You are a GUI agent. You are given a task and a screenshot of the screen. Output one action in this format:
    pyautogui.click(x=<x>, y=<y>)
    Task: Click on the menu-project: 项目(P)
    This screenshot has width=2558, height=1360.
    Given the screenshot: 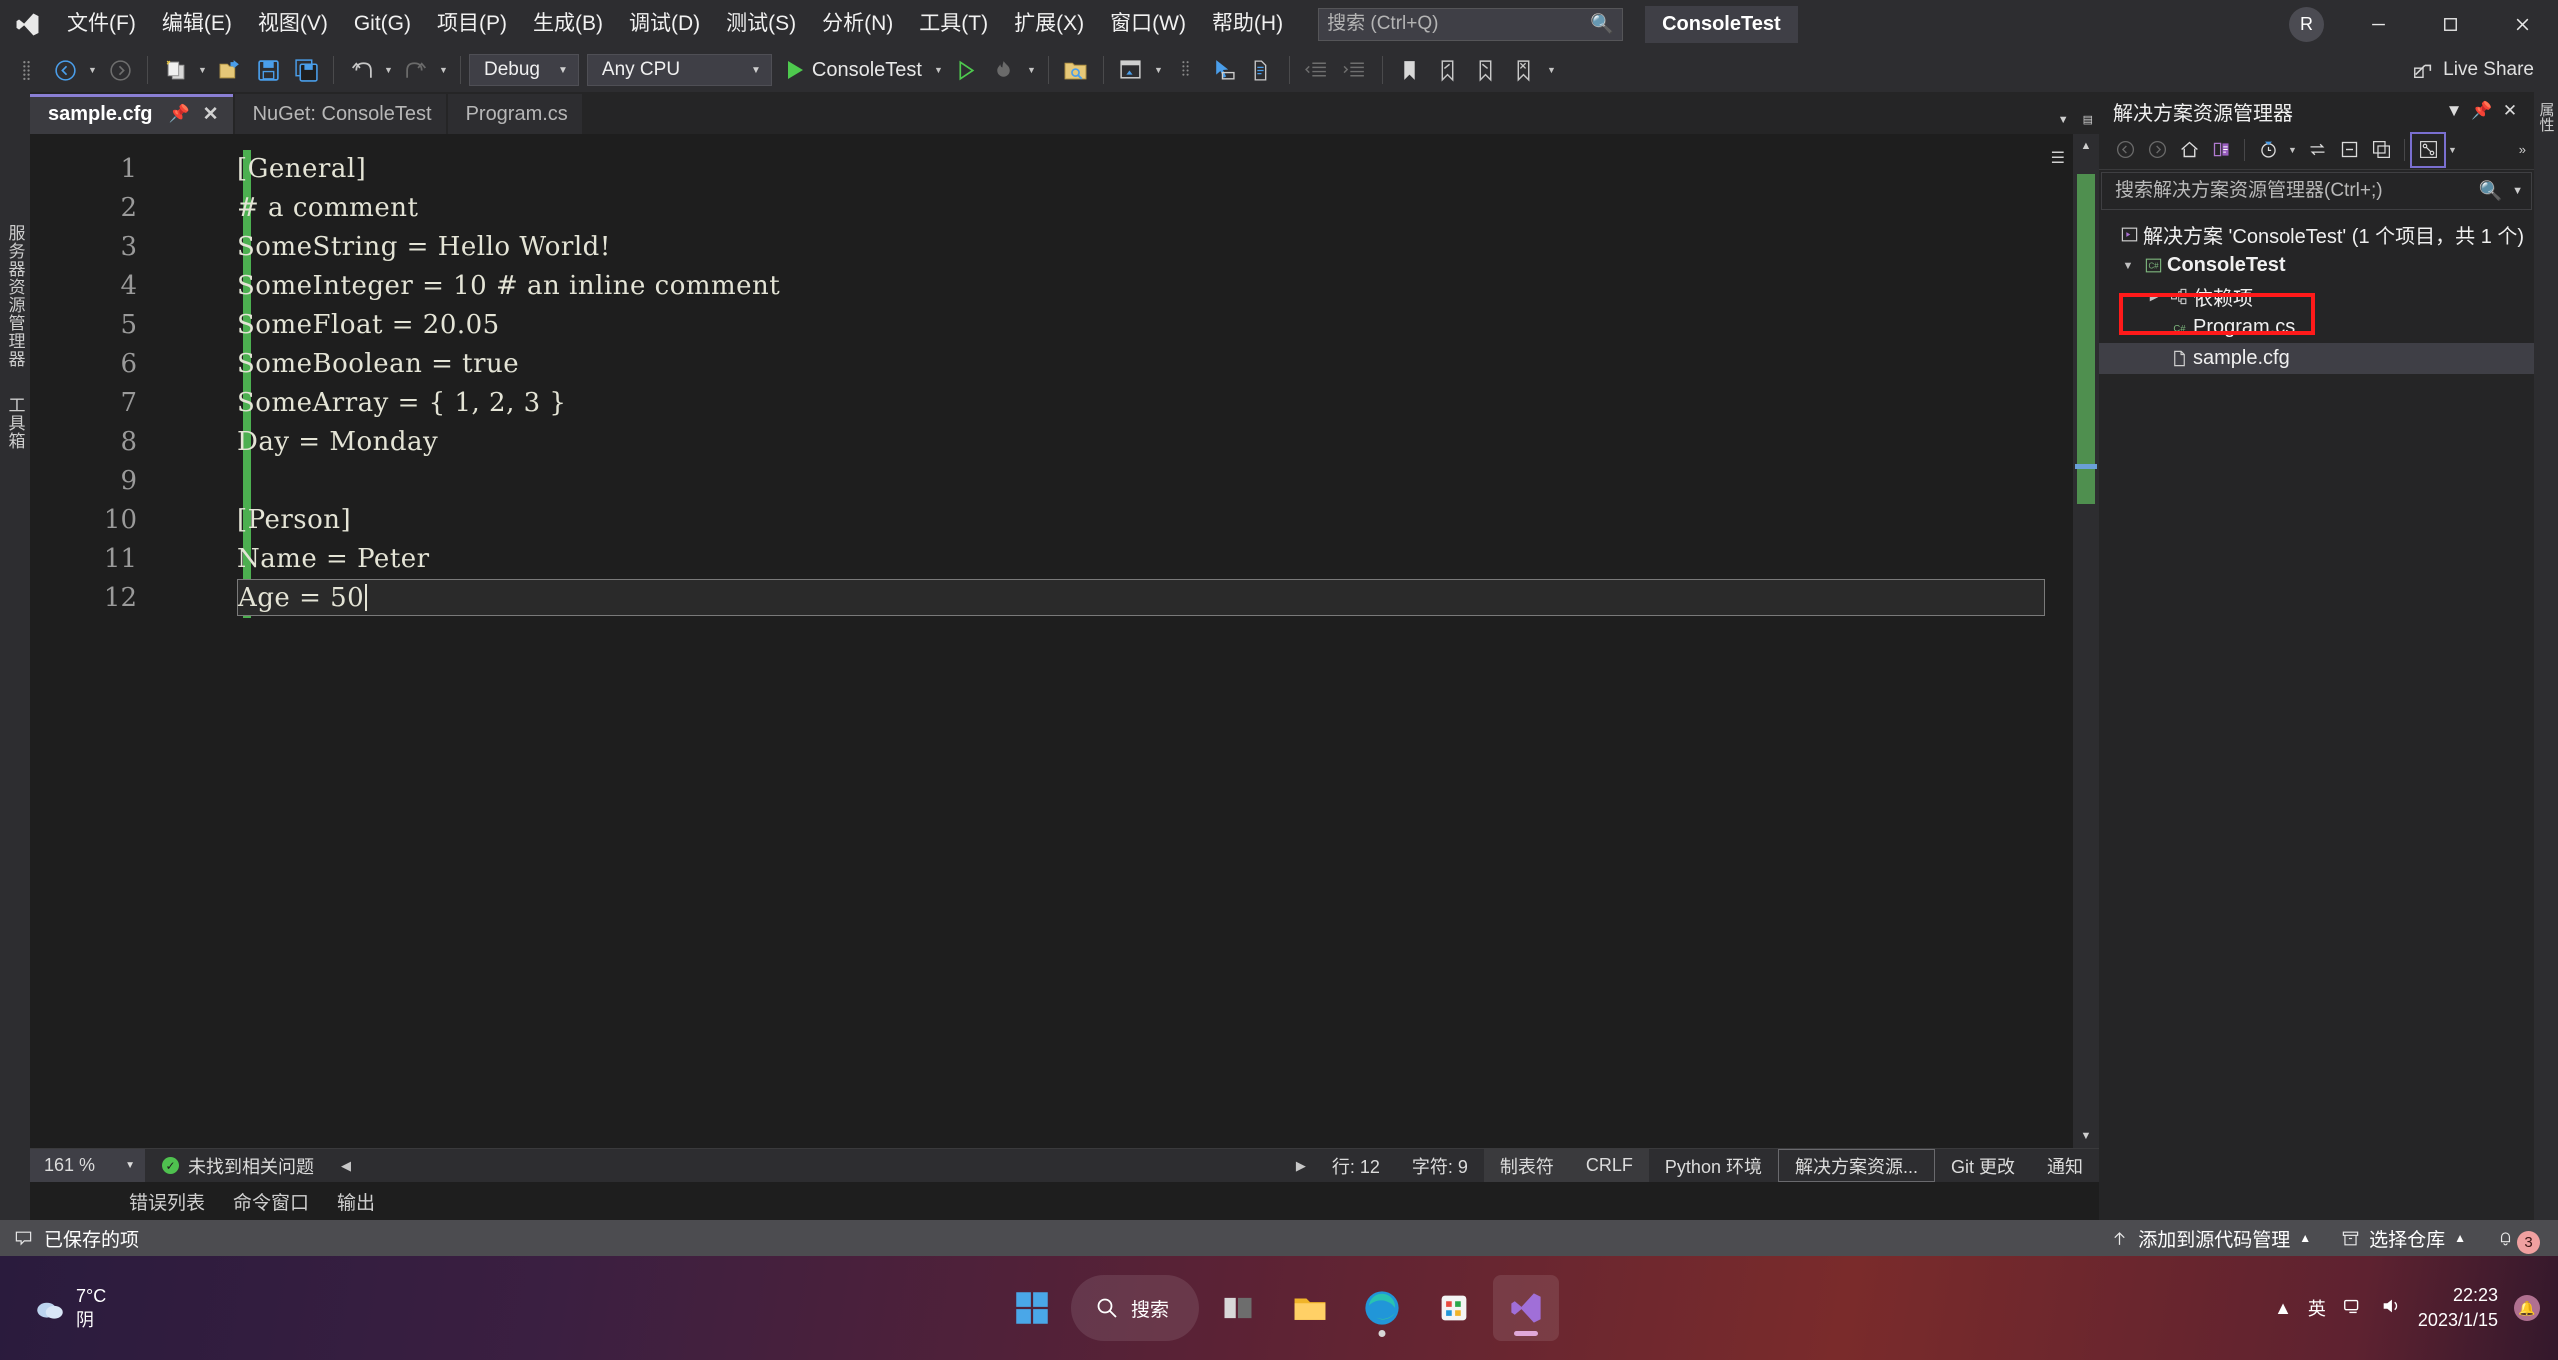 What is the action you would take?
    pyautogui.click(x=472, y=24)
    